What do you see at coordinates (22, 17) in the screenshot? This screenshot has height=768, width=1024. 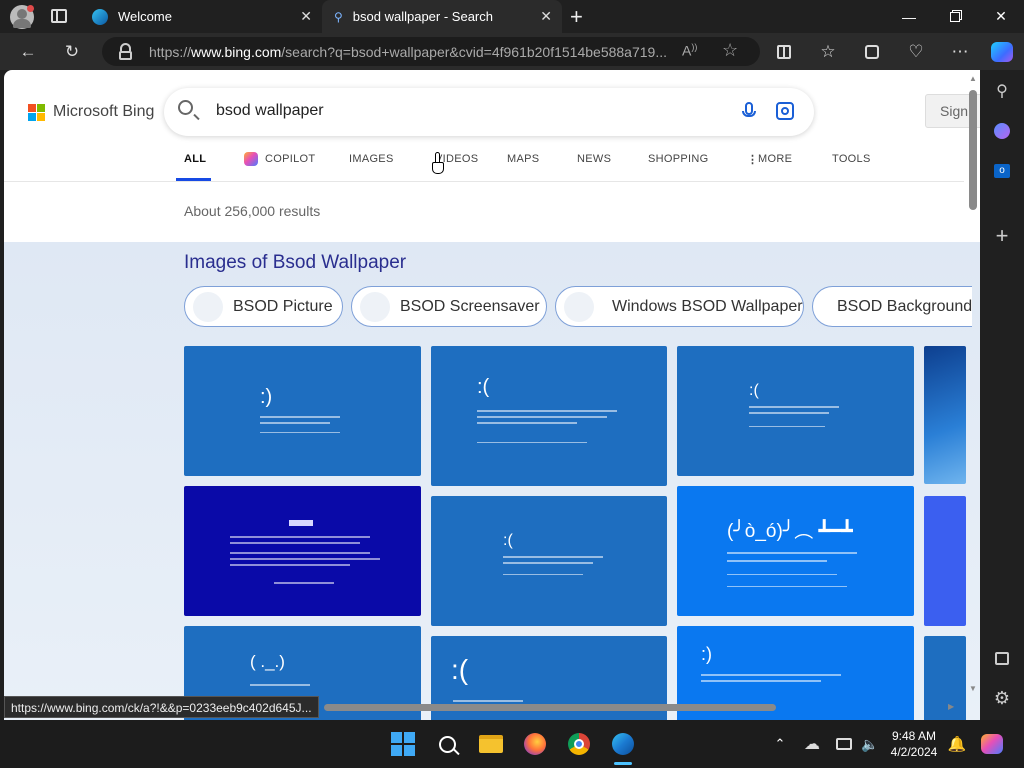 I see `profile-avatar` at bounding box center [22, 17].